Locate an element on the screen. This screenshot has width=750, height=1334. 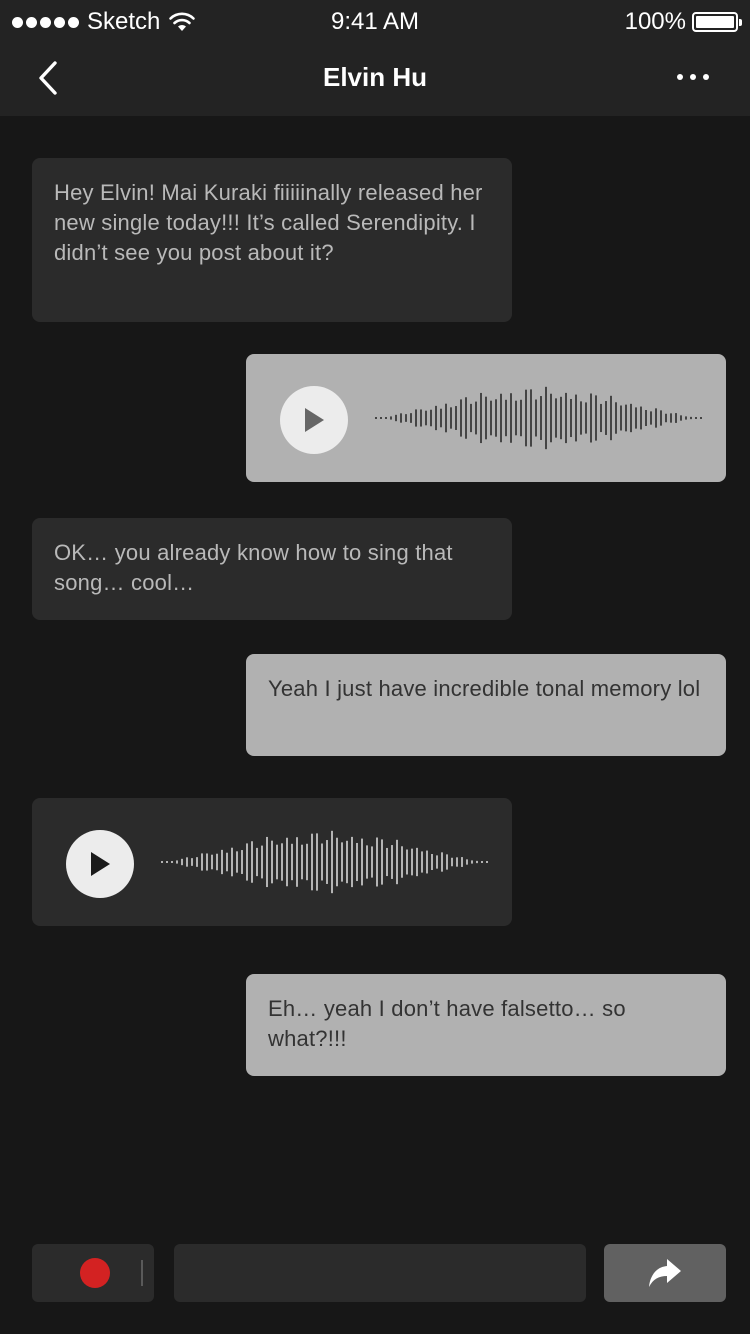
send-button is located at coordinates (665, 1273).